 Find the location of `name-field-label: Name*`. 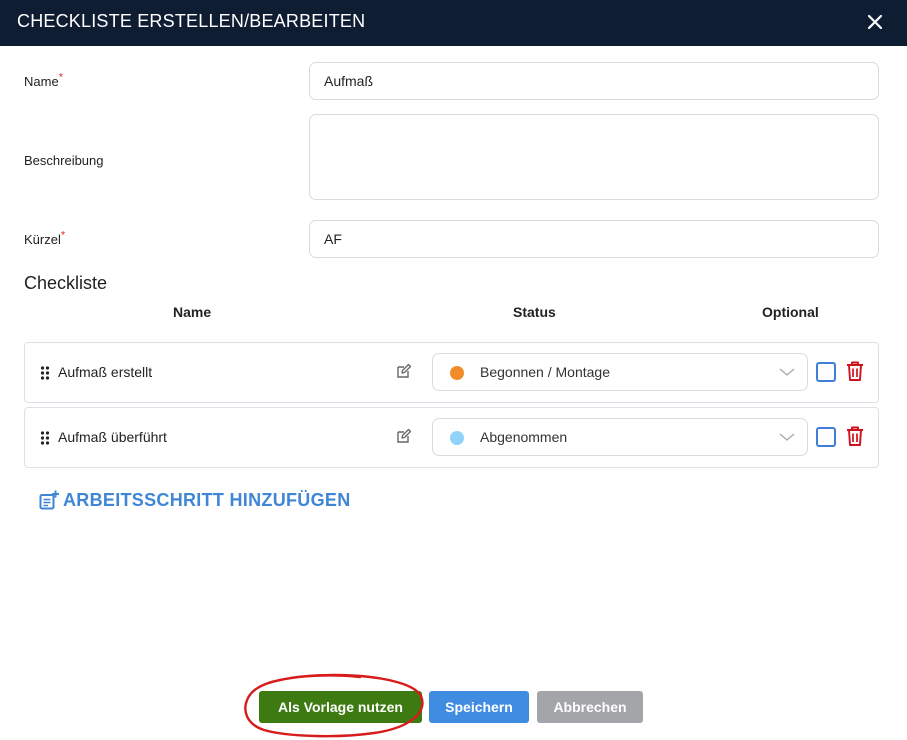

name-field-label: Name* is located at coordinates (43, 80).